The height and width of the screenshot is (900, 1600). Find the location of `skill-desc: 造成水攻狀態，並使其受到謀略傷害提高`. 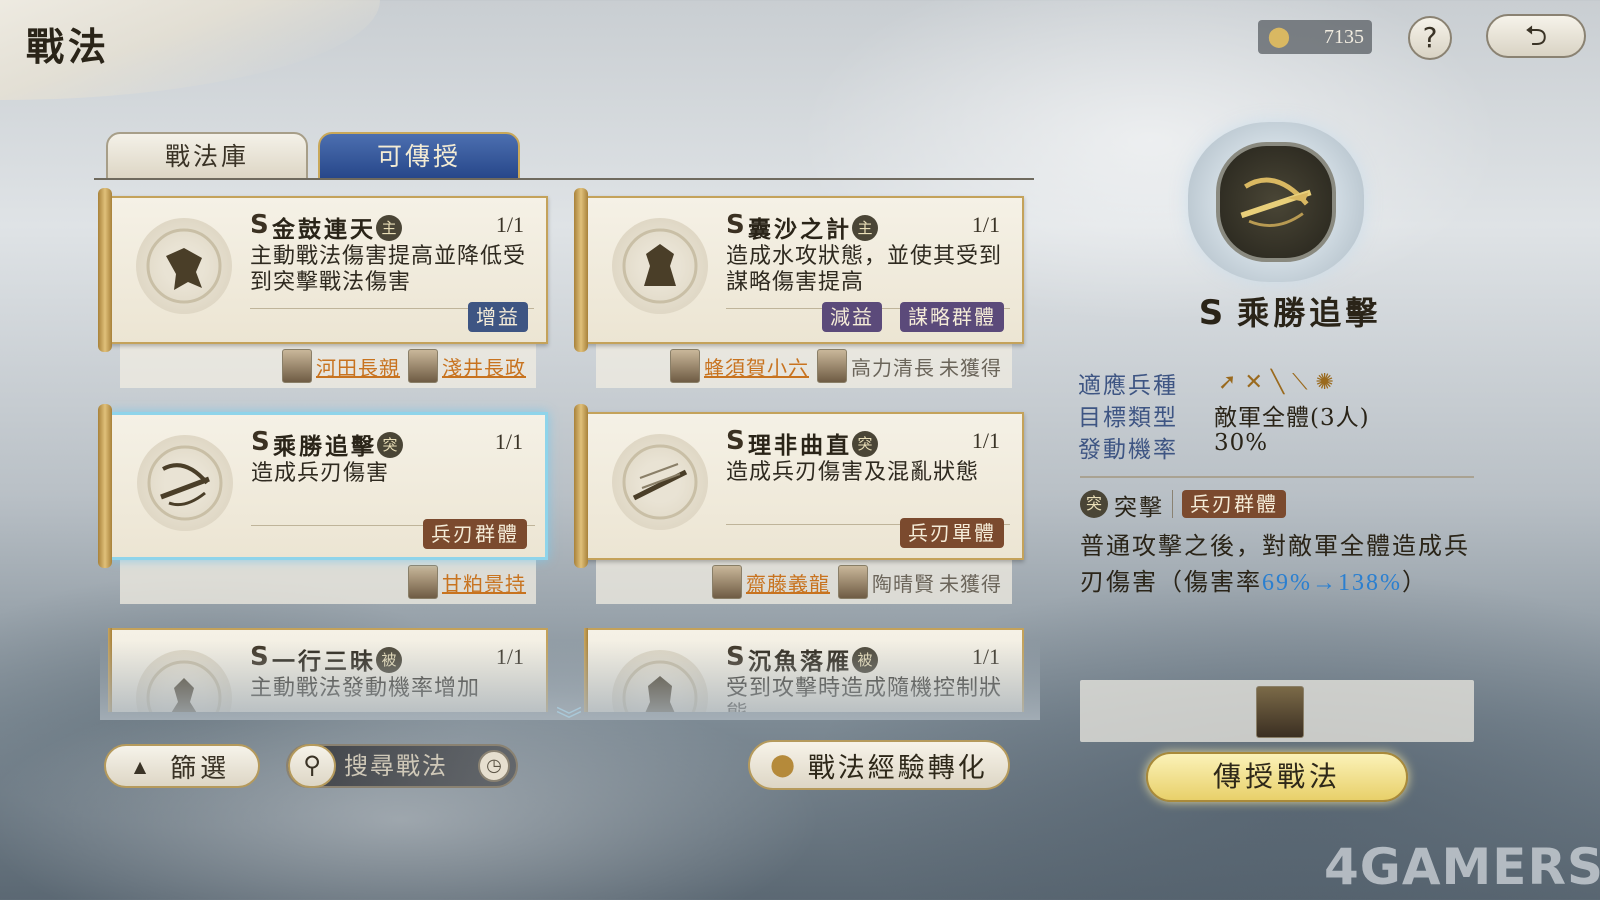

skill-desc: 造成水攻狀態，並使其受到謀略傷害提高 is located at coordinates (864, 269).